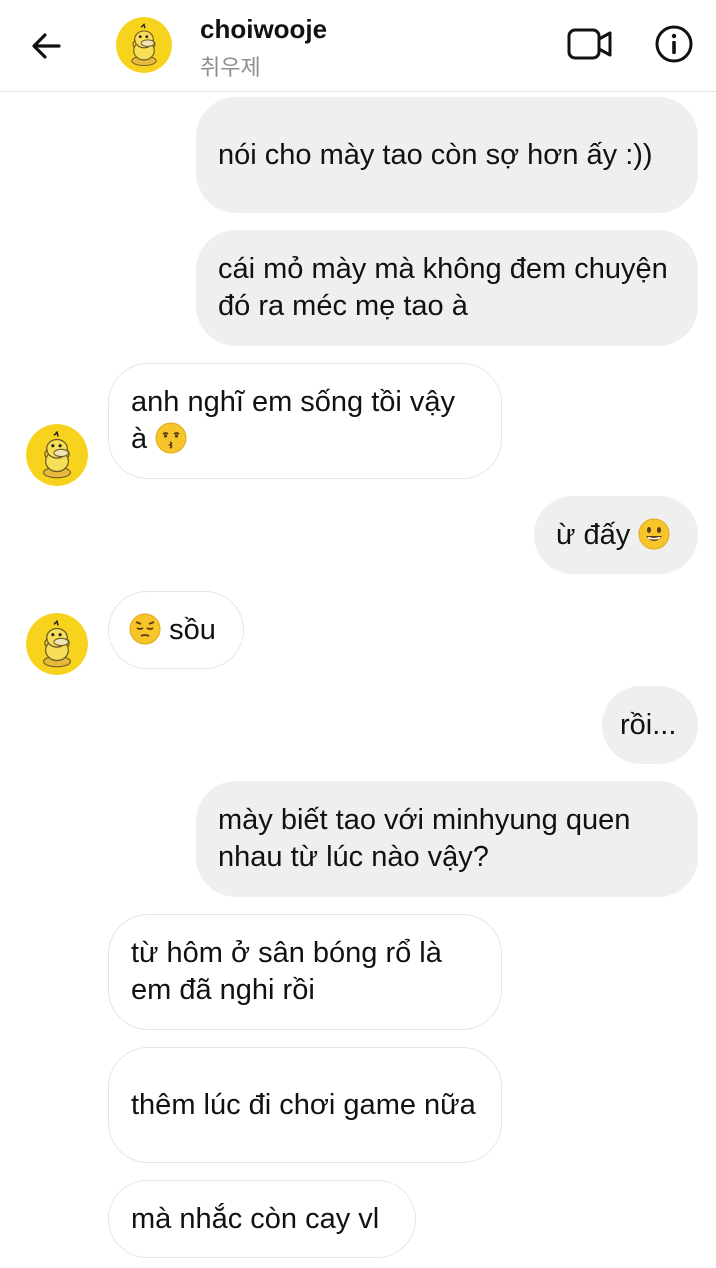 The image size is (716, 1268). Describe the element at coordinates (145, 628) in the screenshot. I see `pensive-face-icon` at that location.